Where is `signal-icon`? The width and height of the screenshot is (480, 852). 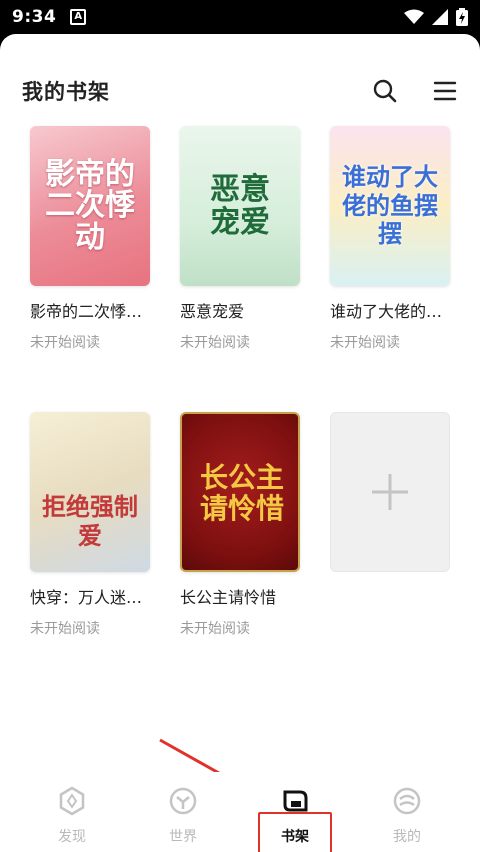
signal-icon is located at coordinates (440, 17).